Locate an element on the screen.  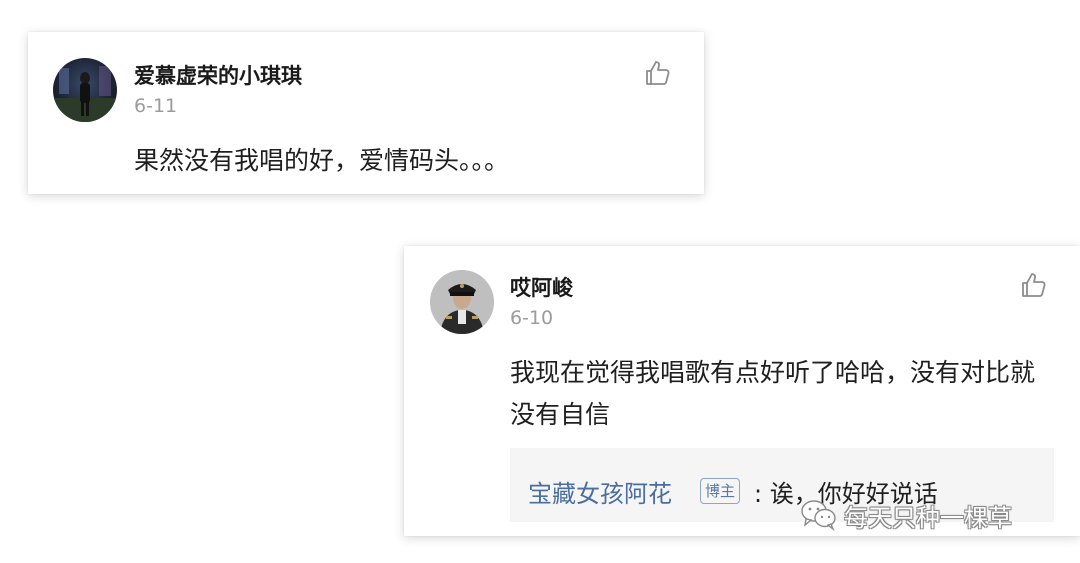
wechat-icon is located at coordinates (818, 515).